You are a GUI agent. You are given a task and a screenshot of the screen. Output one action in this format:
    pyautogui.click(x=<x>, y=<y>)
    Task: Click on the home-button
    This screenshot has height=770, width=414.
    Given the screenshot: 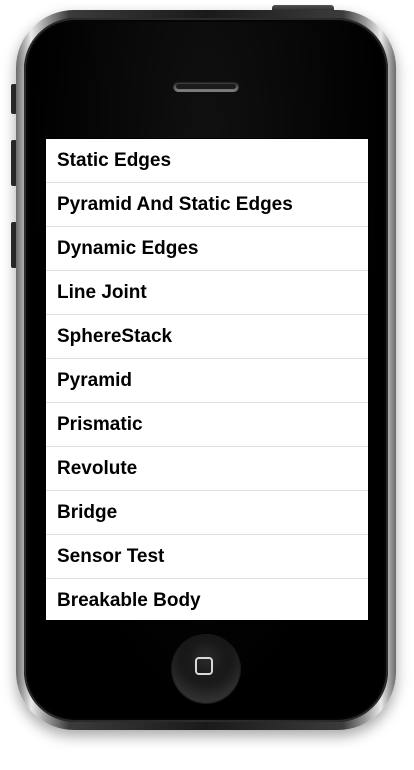 What is the action you would take?
    pyautogui.click(x=206, y=669)
    